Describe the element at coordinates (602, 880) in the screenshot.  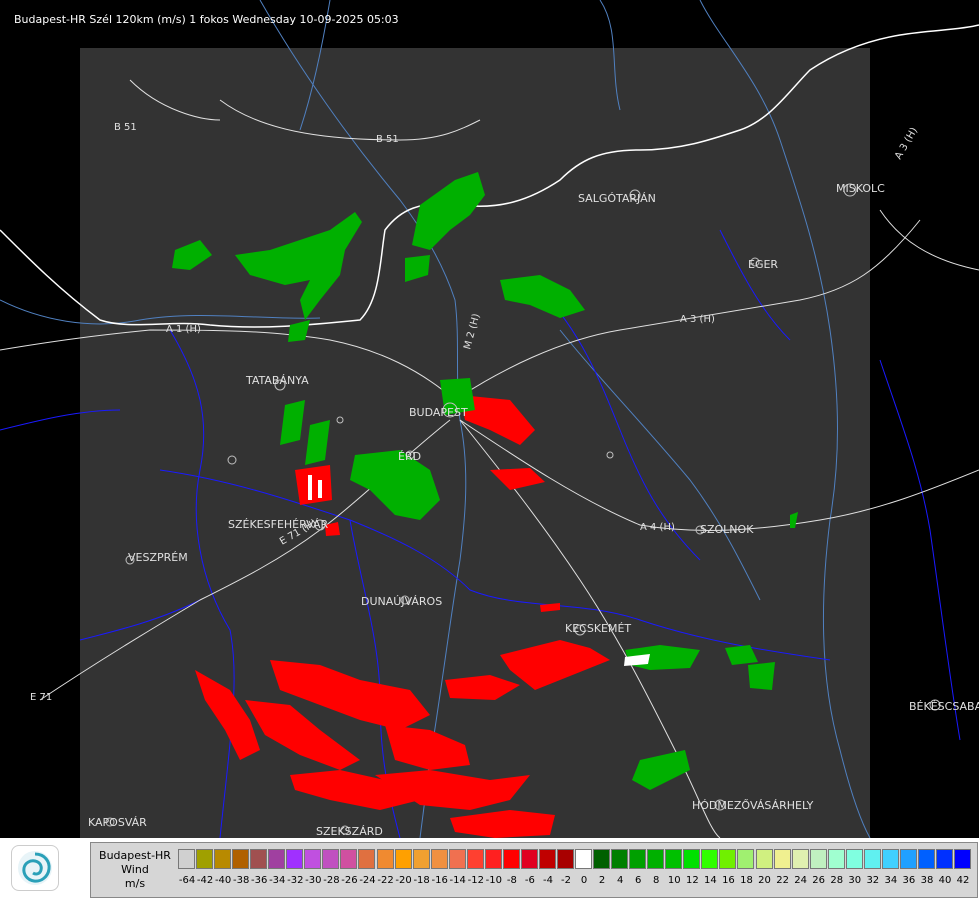
I see `legend-tick-label: 2` at that location.